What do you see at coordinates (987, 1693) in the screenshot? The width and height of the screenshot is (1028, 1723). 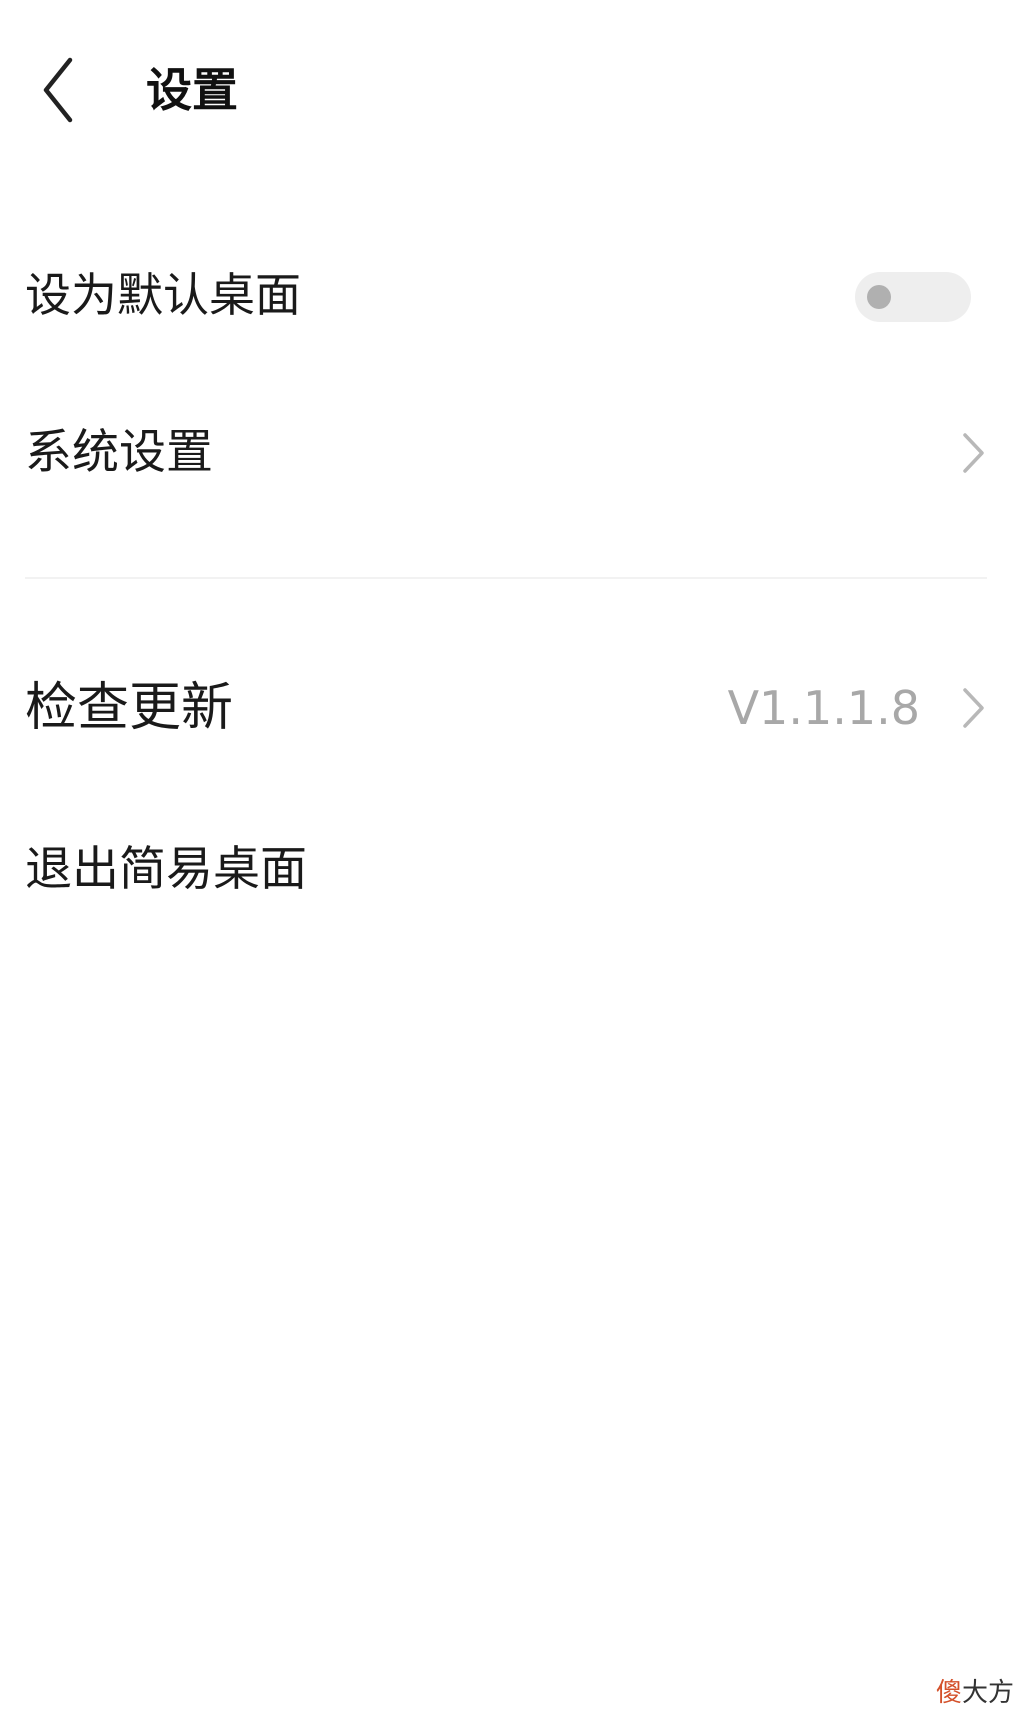 I see `watermark-text: 大方` at bounding box center [987, 1693].